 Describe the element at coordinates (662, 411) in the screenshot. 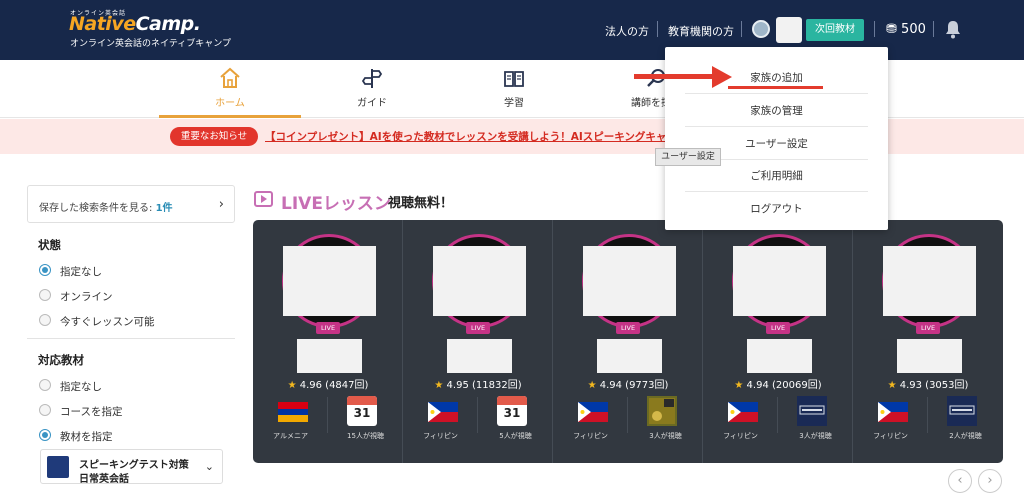

I see `ai-material-icon` at that location.